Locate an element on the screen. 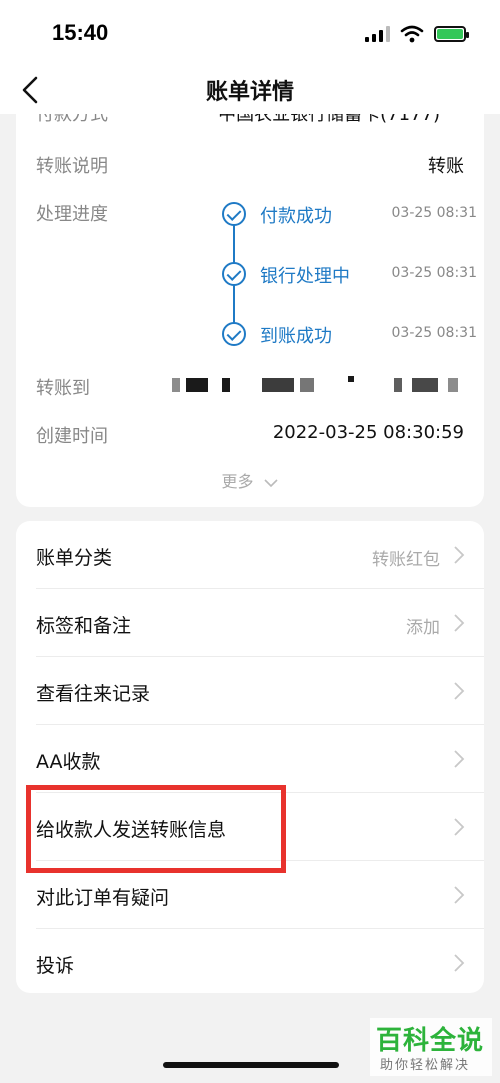  more-button: 更多 is located at coordinates (250, 480).